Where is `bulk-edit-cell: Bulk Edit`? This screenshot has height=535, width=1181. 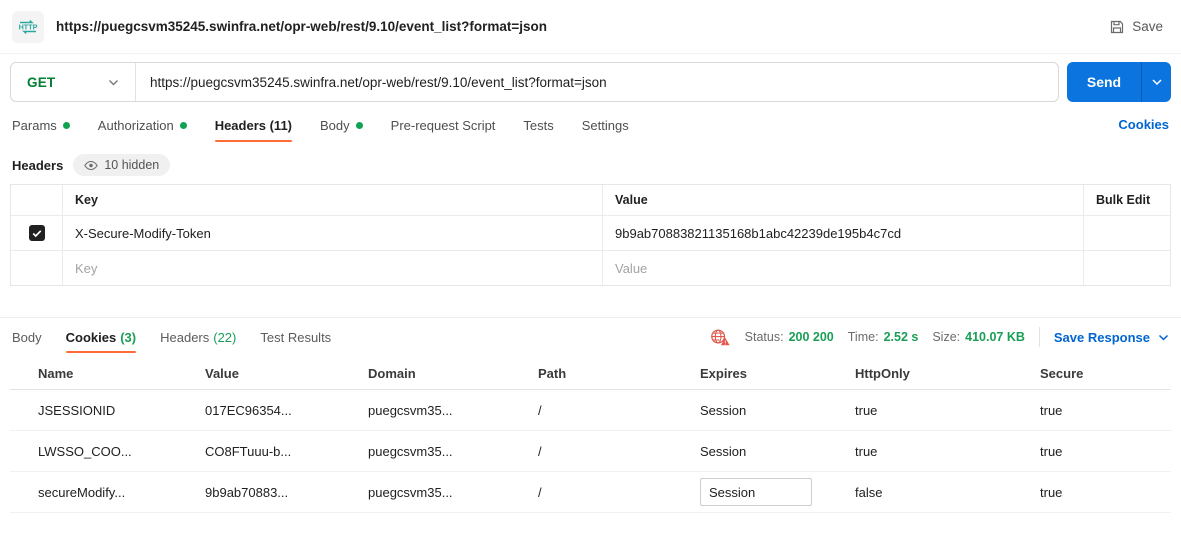 bulk-edit-cell: Bulk Edit is located at coordinates (1127, 200).